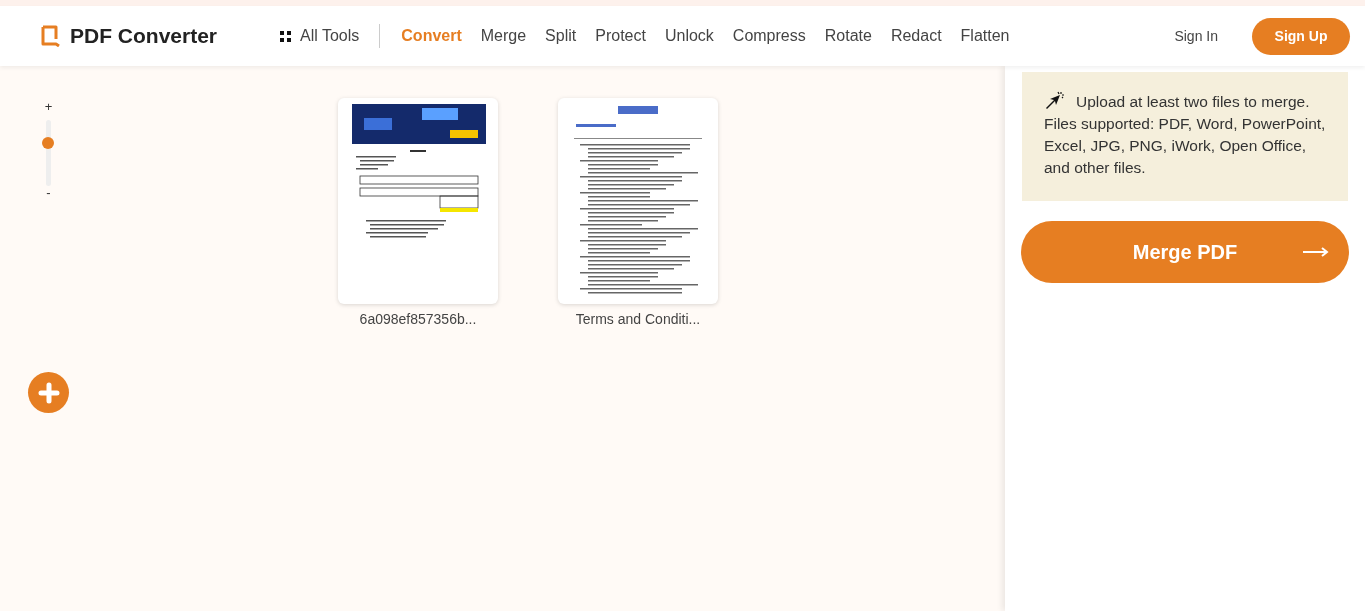 The height and width of the screenshot is (611, 1365). Describe the element at coordinates (916, 36) in the screenshot. I see `nav-link: Redact` at that location.